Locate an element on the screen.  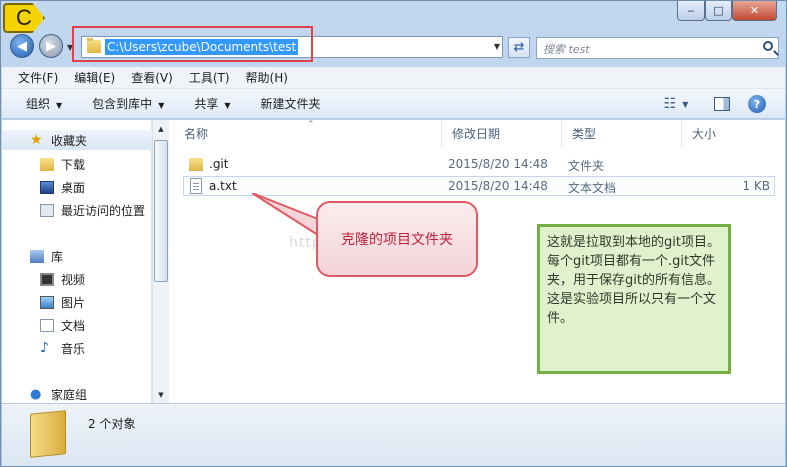
column-header-size: 大小 is located at coordinates (722, 134).